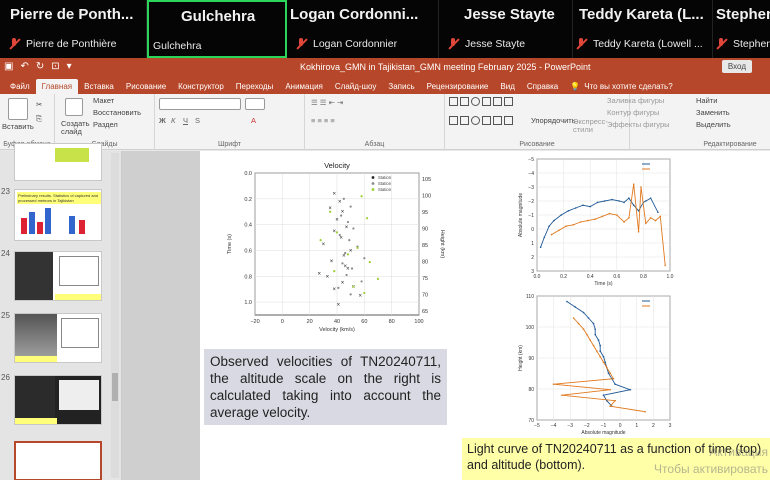  Describe the element at coordinates (401, 86) in the screenshot. I see `tab-record: Запись` at that location.